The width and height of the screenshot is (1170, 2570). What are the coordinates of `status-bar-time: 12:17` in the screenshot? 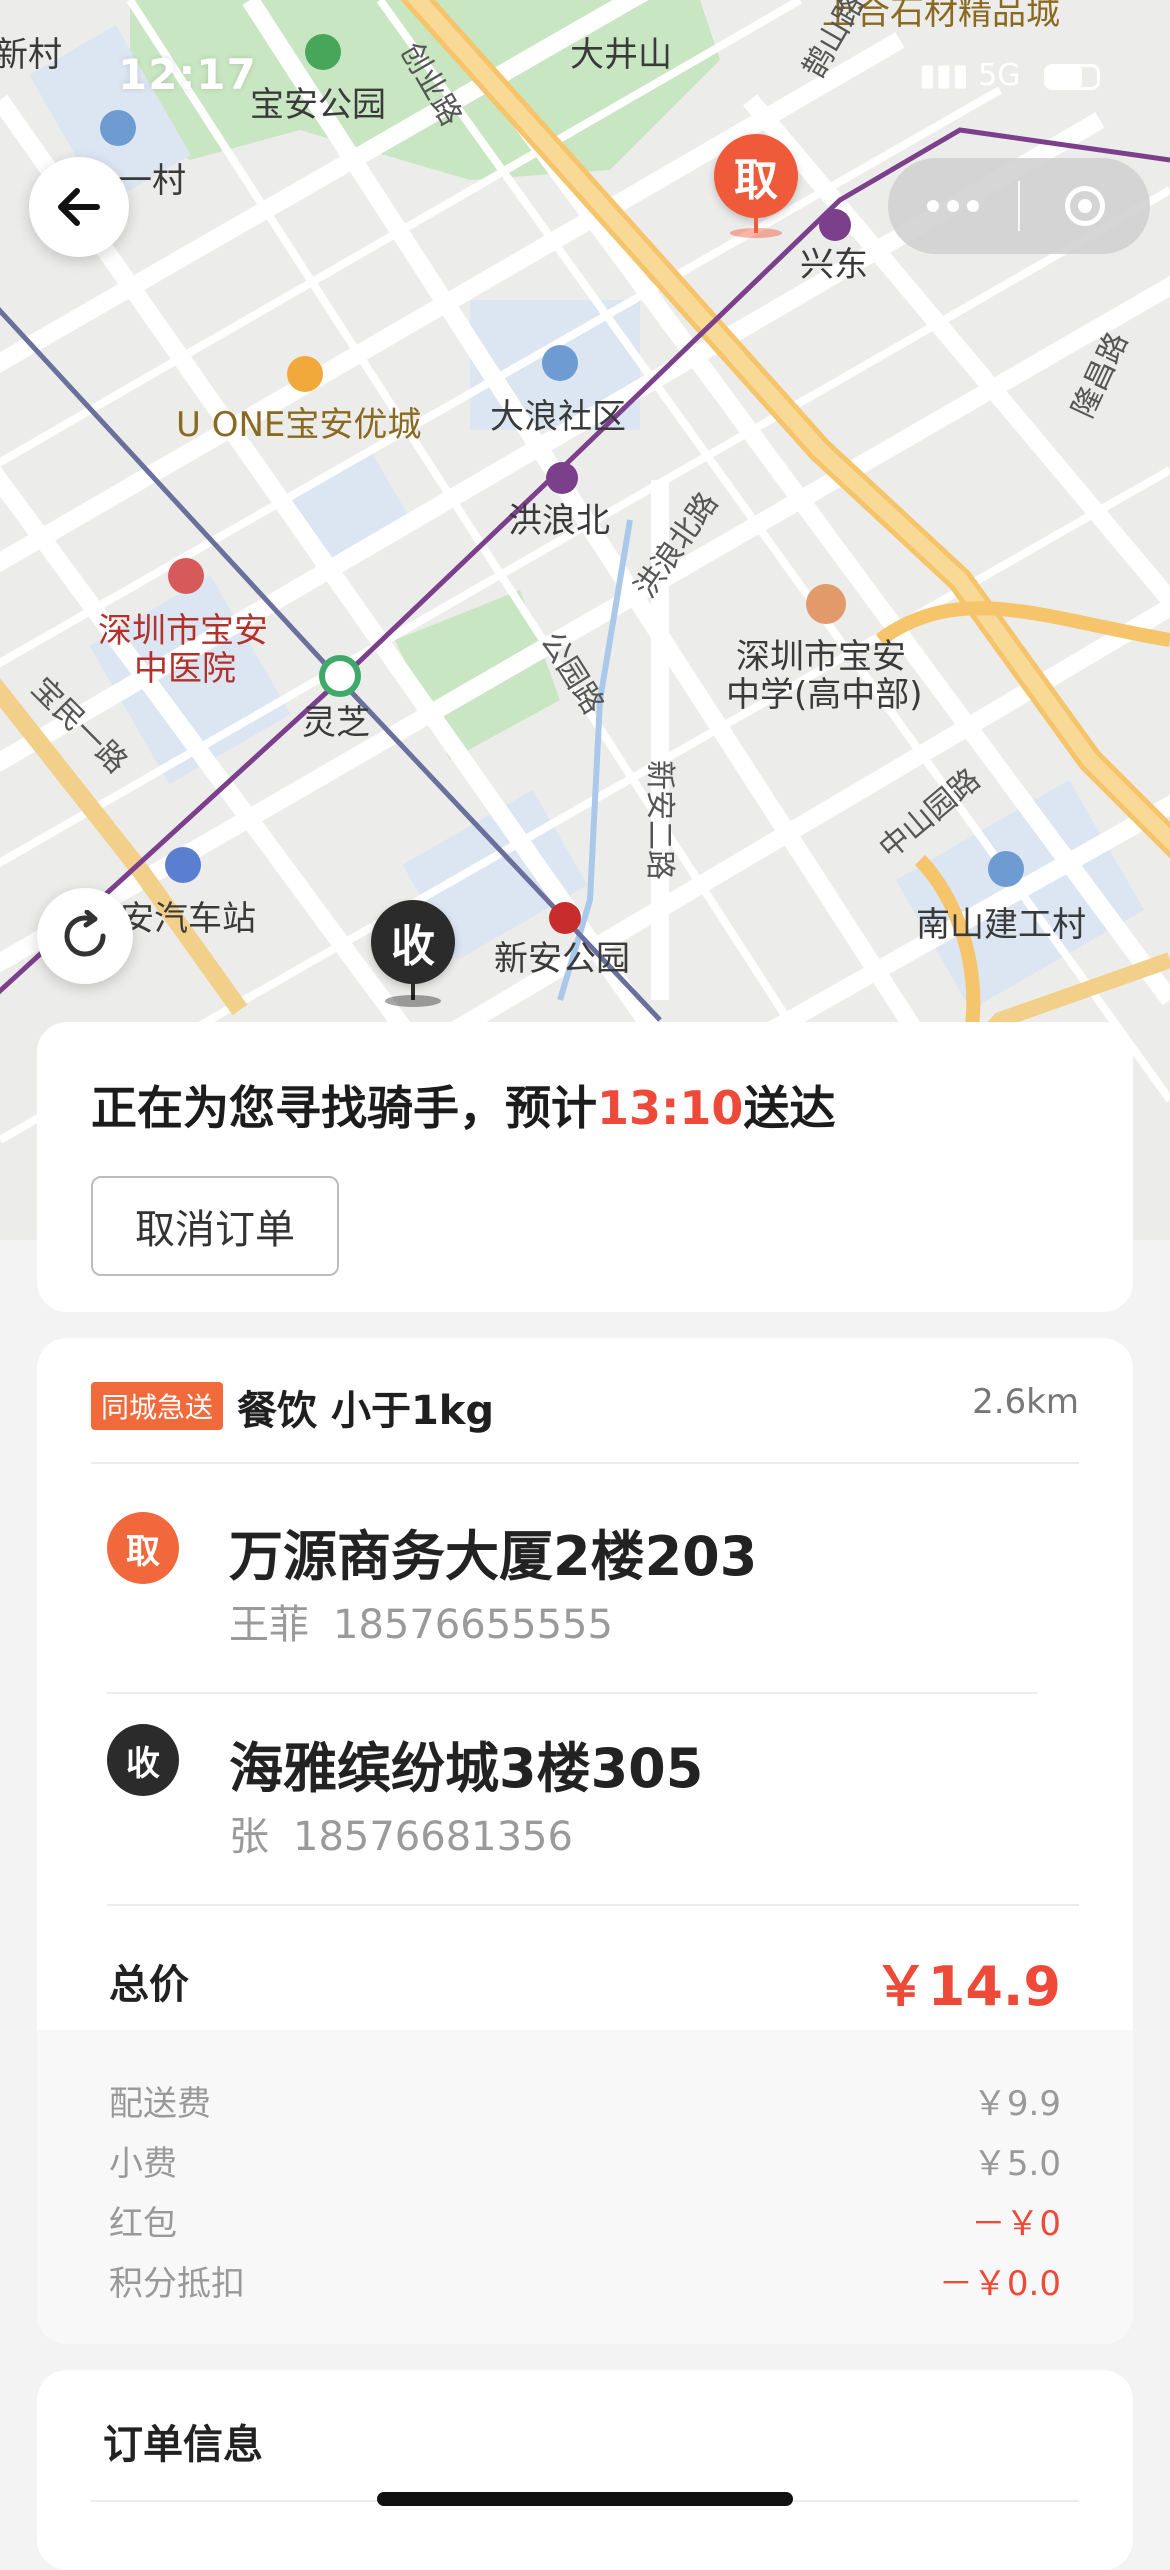 It's located at (187, 74).